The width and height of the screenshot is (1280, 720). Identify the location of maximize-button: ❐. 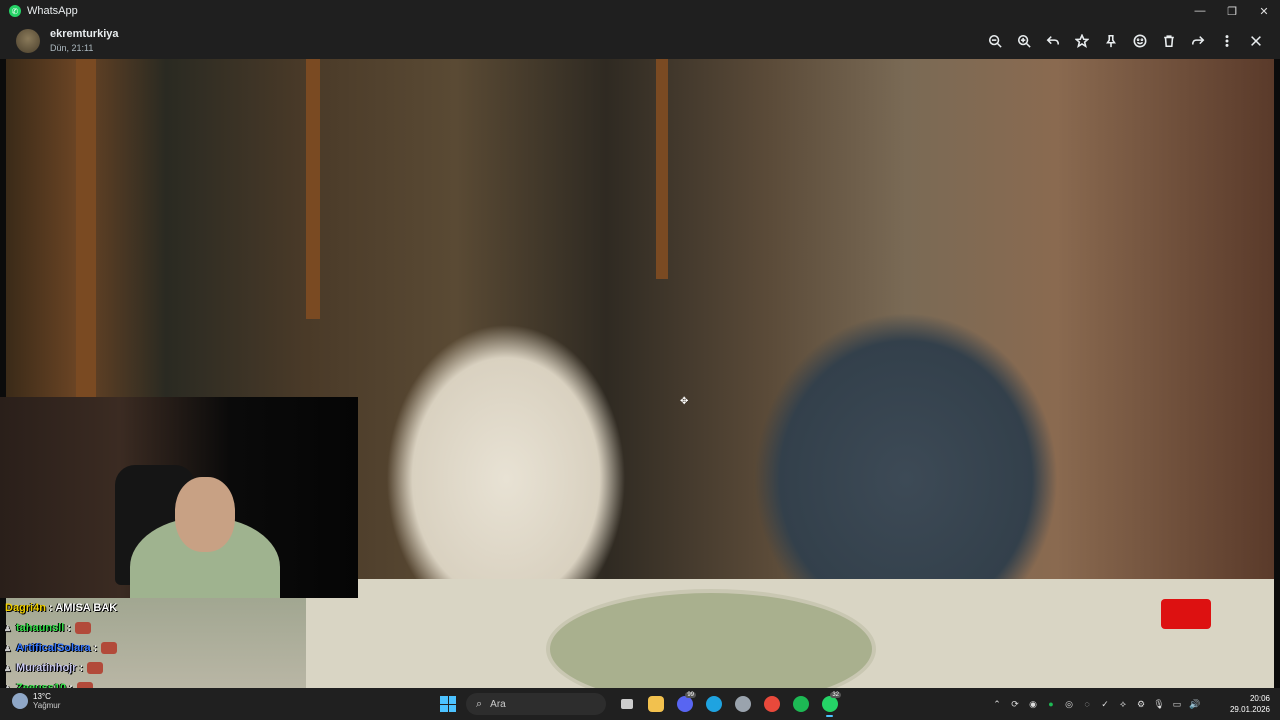
(1232, 11).